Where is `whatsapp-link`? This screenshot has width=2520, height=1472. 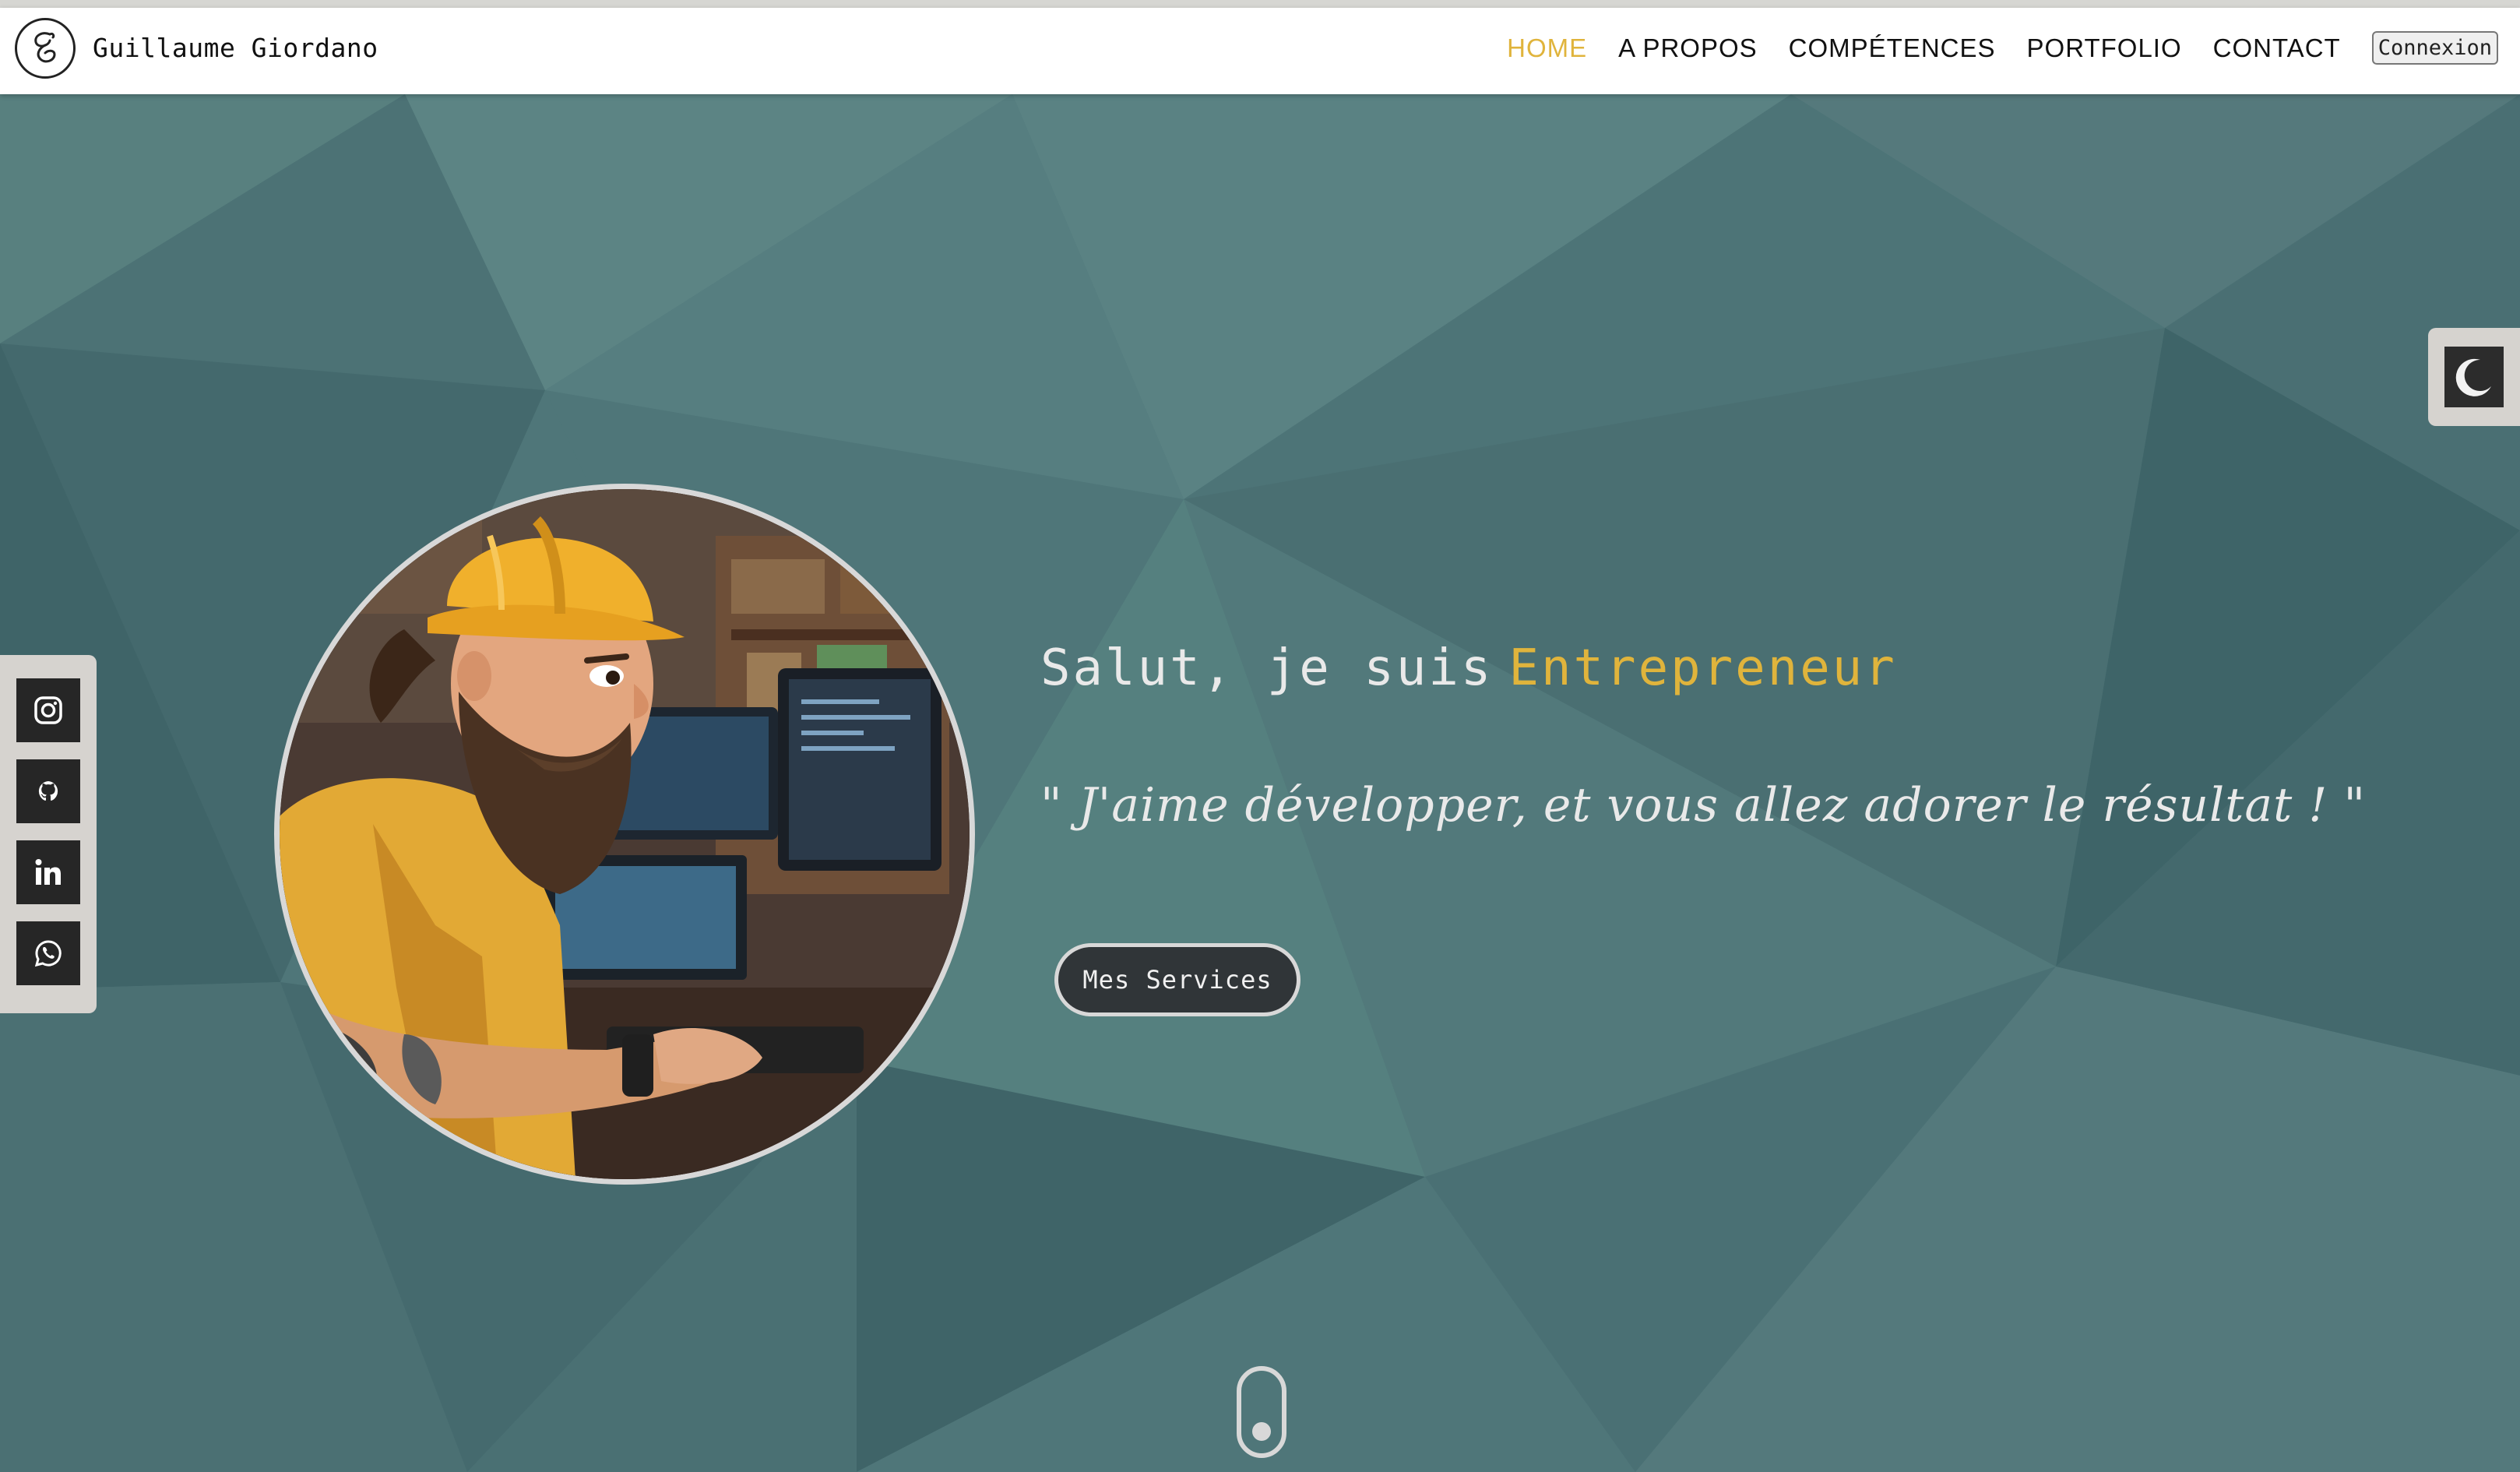
whatsapp-link is located at coordinates (48, 953).